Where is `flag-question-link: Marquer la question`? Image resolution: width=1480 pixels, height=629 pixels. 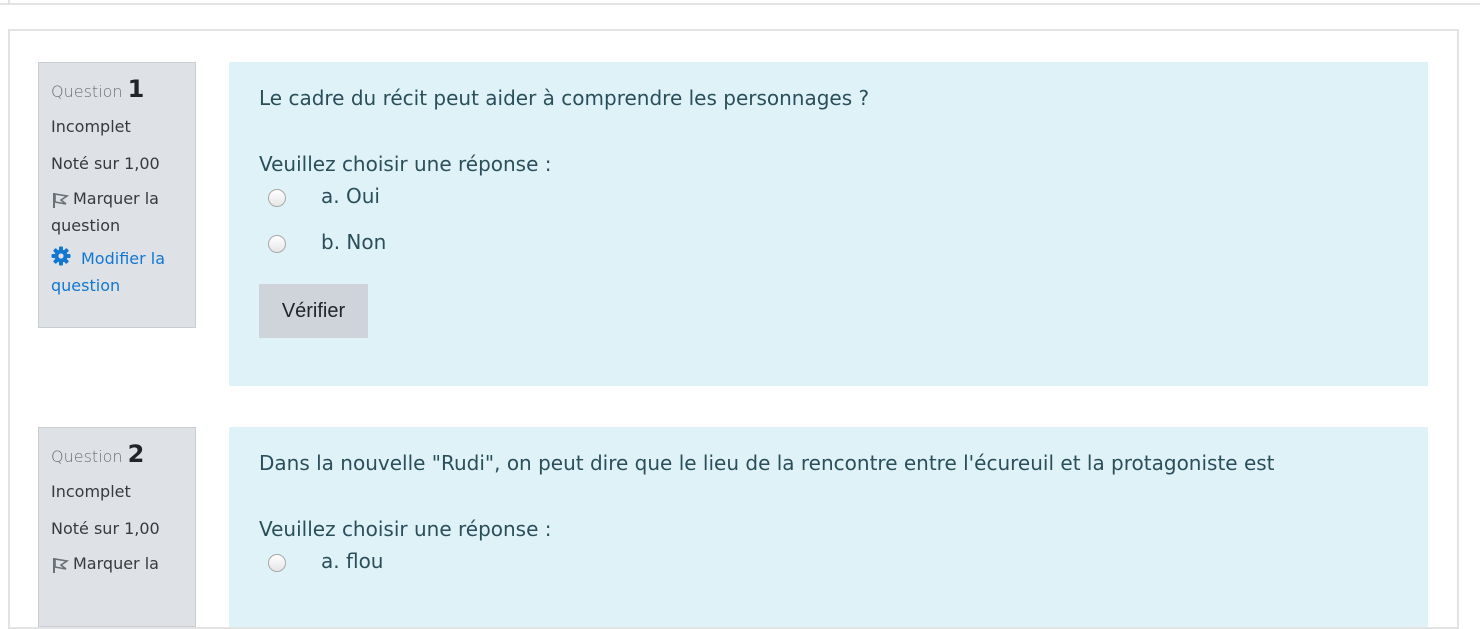
flag-question-link: Marquer la question is located at coordinates (117, 212).